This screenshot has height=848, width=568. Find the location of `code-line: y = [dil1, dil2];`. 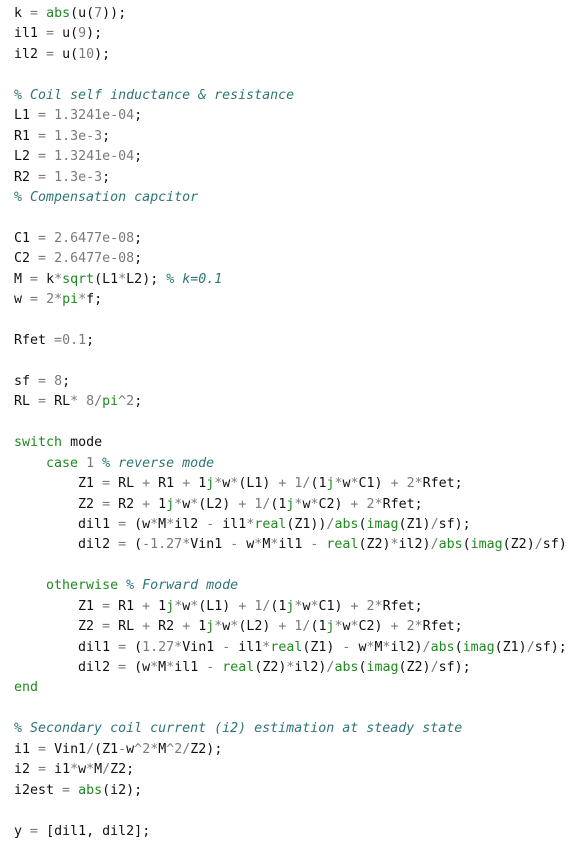

code-line: y = [dil1, dil2]; is located at coordinates (82, 831).